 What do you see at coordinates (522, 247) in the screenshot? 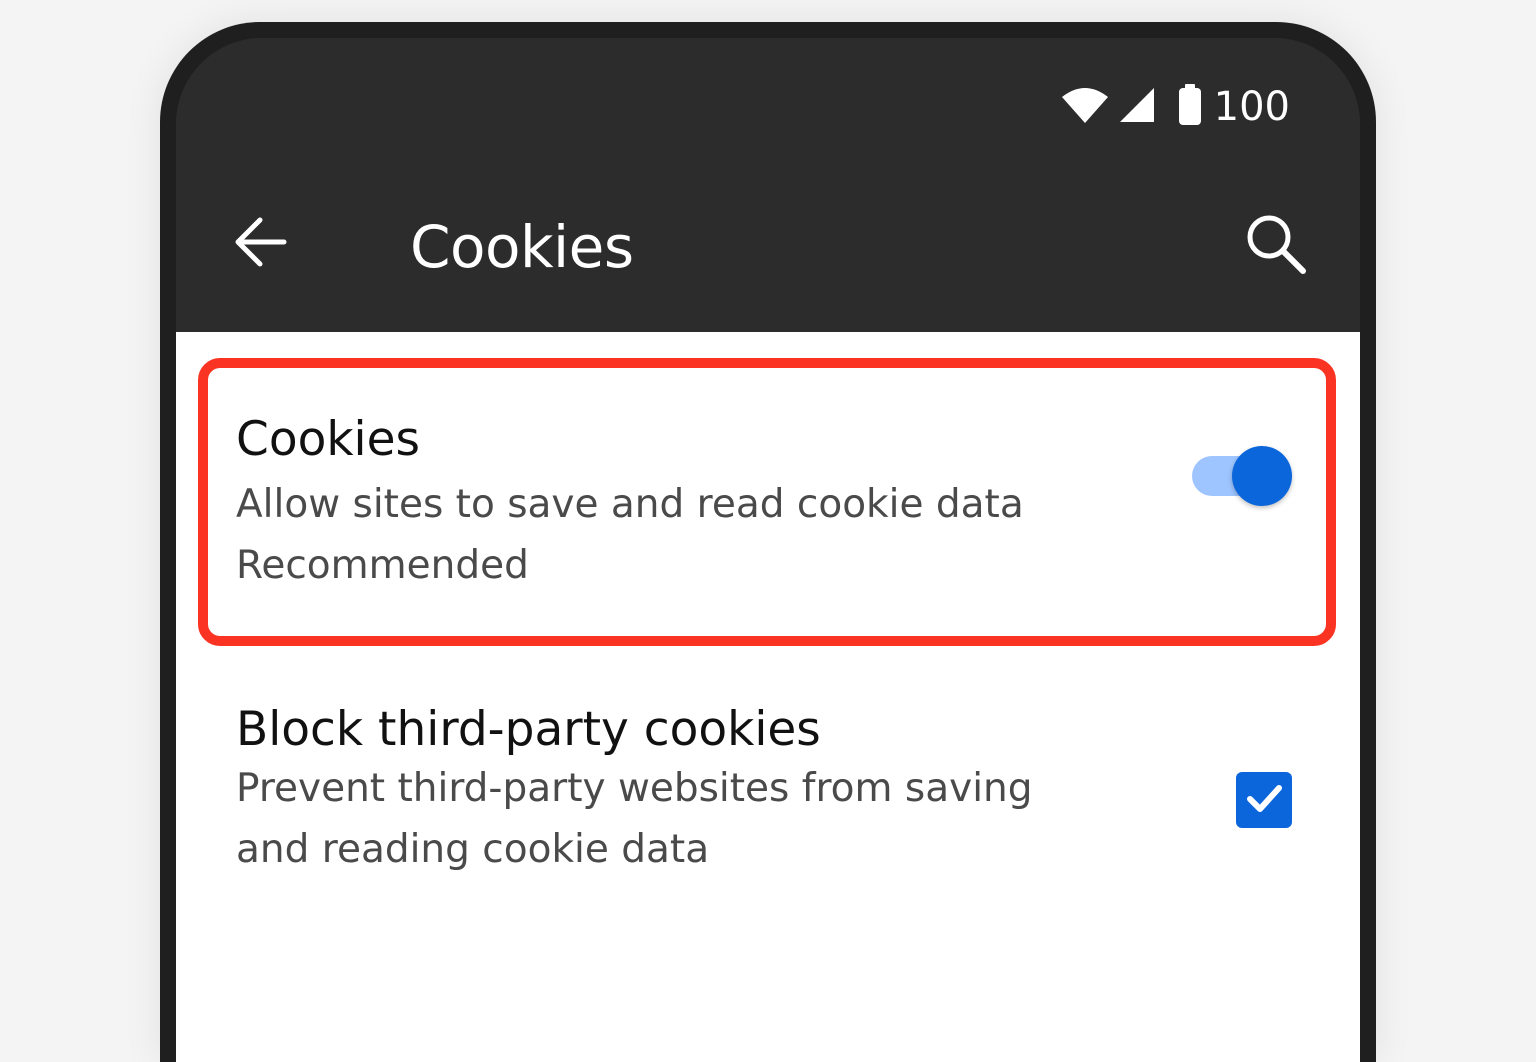
I see `page-title: Cookies` at bounding box center [522, 247].